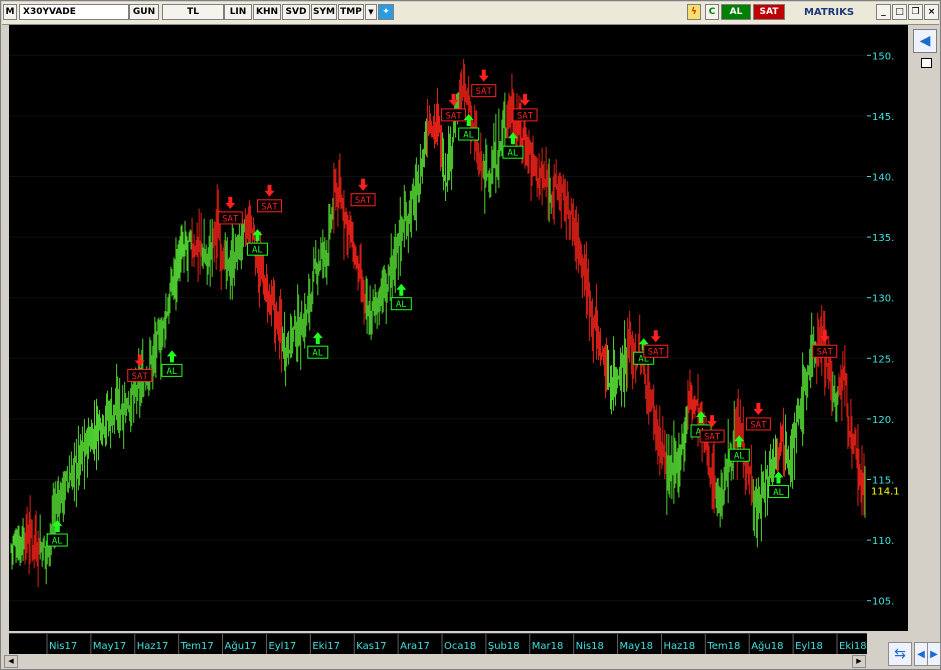 Image resolution: width=941 pixels, height=670 pixels. Describe the element at coordinates (415, 646) in the screenshot. I see `x-tick-label: Ara17` at that location.